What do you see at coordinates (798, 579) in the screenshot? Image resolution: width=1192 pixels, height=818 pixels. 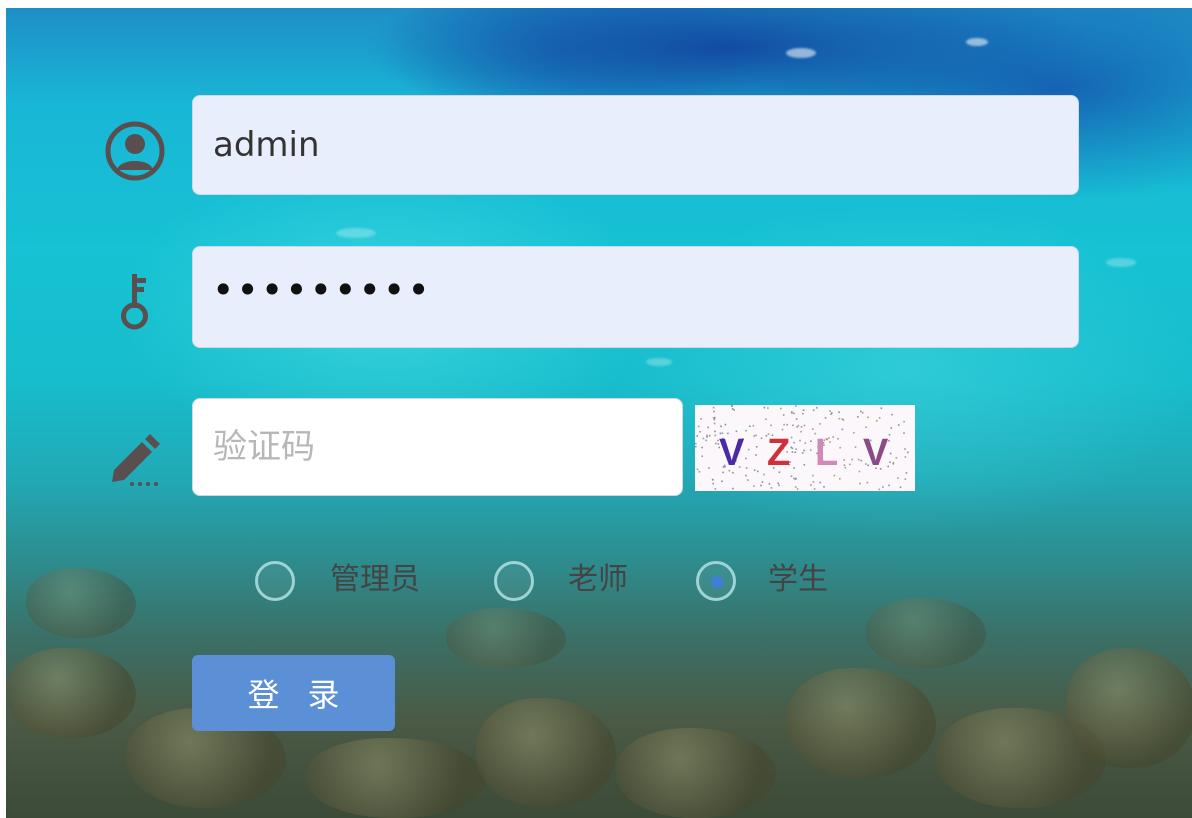 I see `role-label-student: 学生` at bounding box center [798, 579].